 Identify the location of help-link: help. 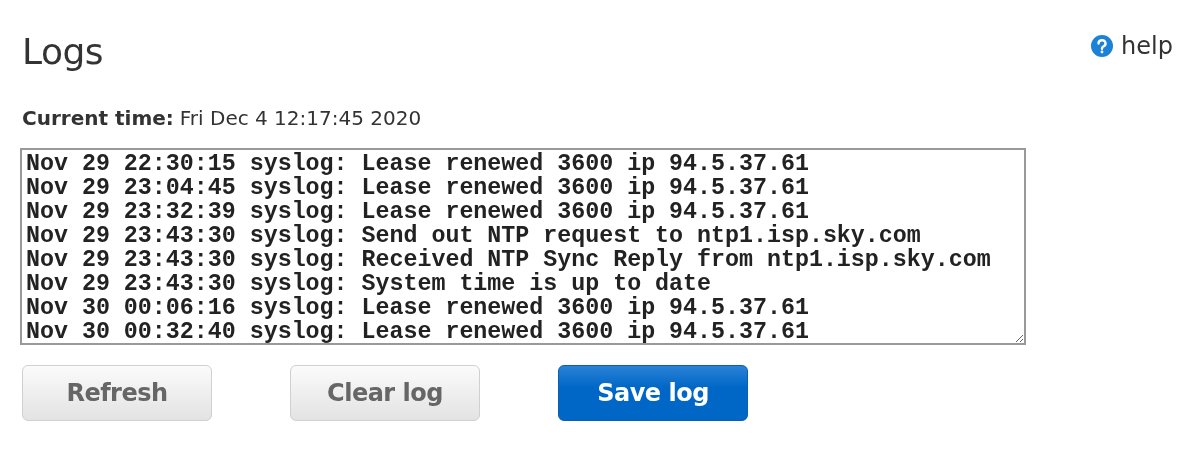
(1132, 46).